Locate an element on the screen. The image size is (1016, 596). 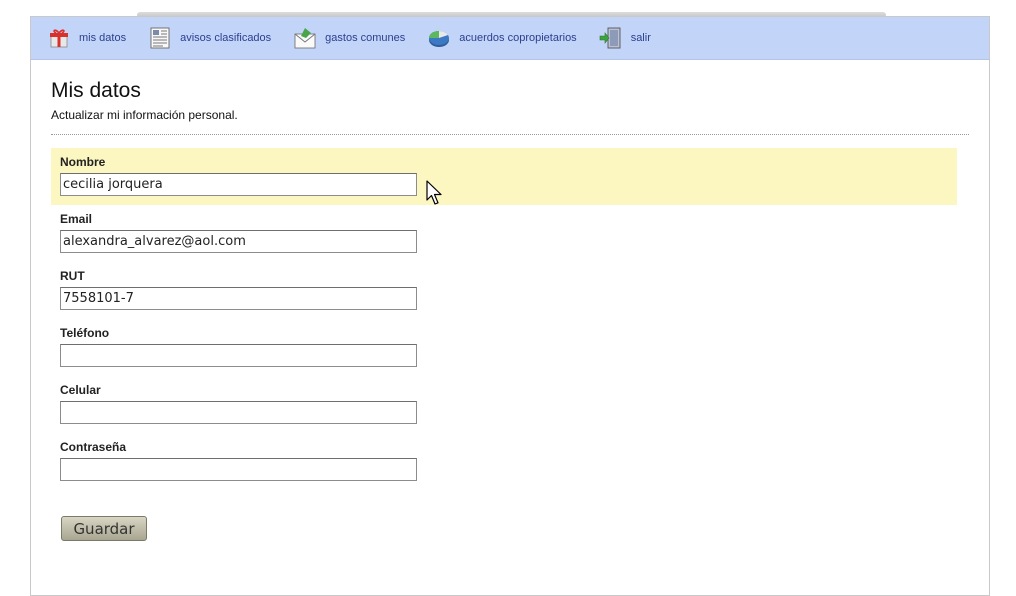
nombre-label: Nombre is located at coordinates (83, 162).